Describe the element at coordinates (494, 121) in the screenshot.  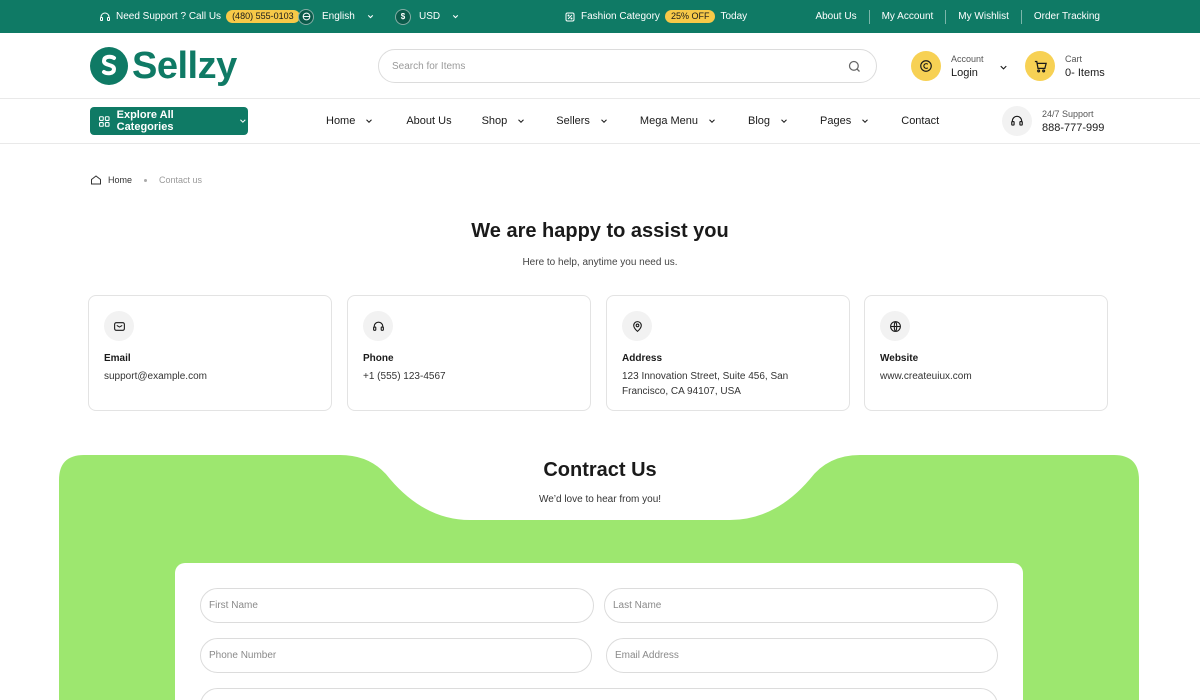
I see `nav-item-label: Shop` at that location.